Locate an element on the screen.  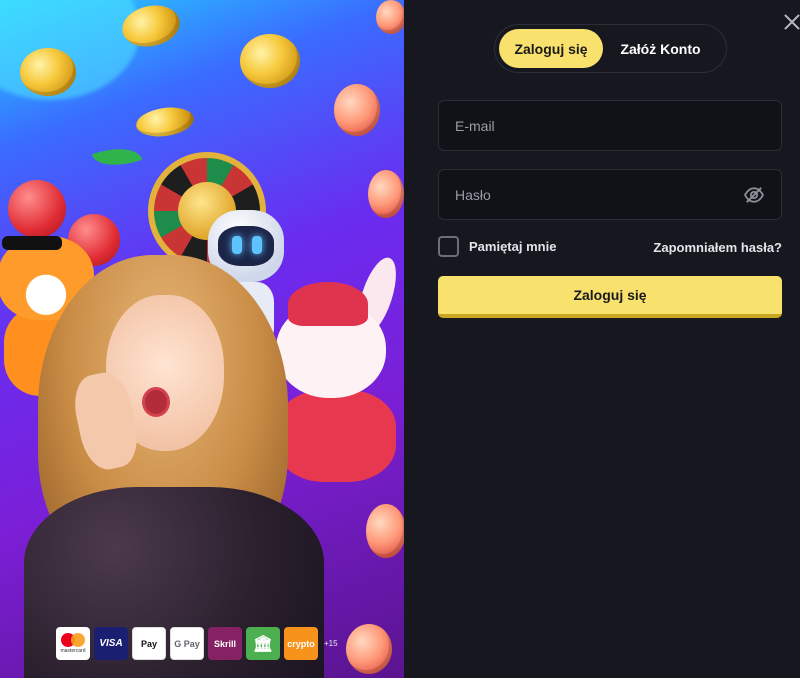
sunglasses is located at coordinates (32, 243).